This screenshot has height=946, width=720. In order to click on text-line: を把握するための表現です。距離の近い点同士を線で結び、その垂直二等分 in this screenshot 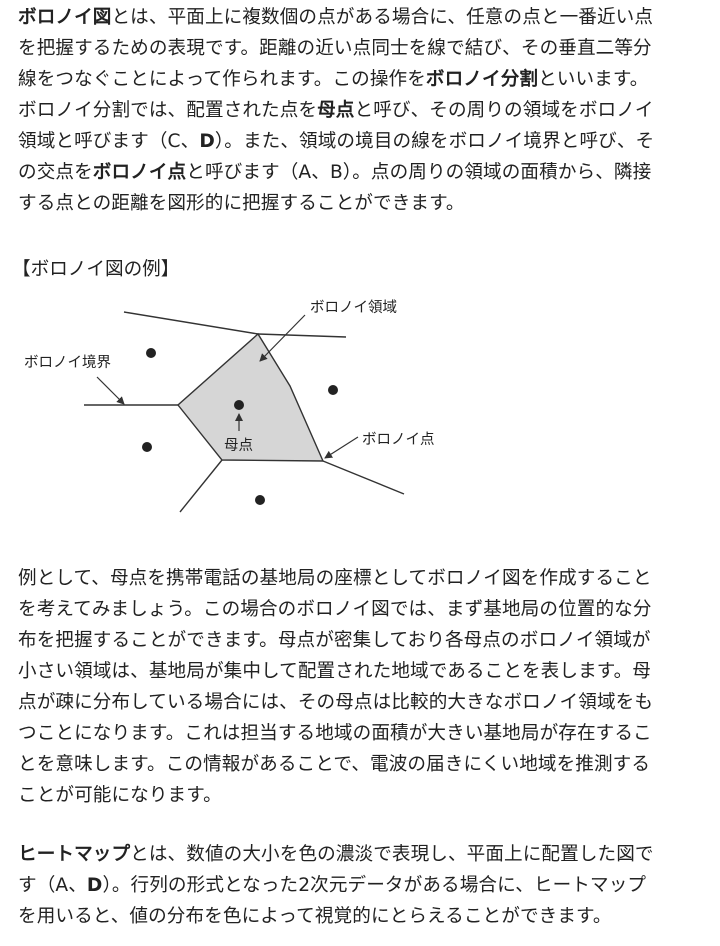, I will do `click(335, 48)`.